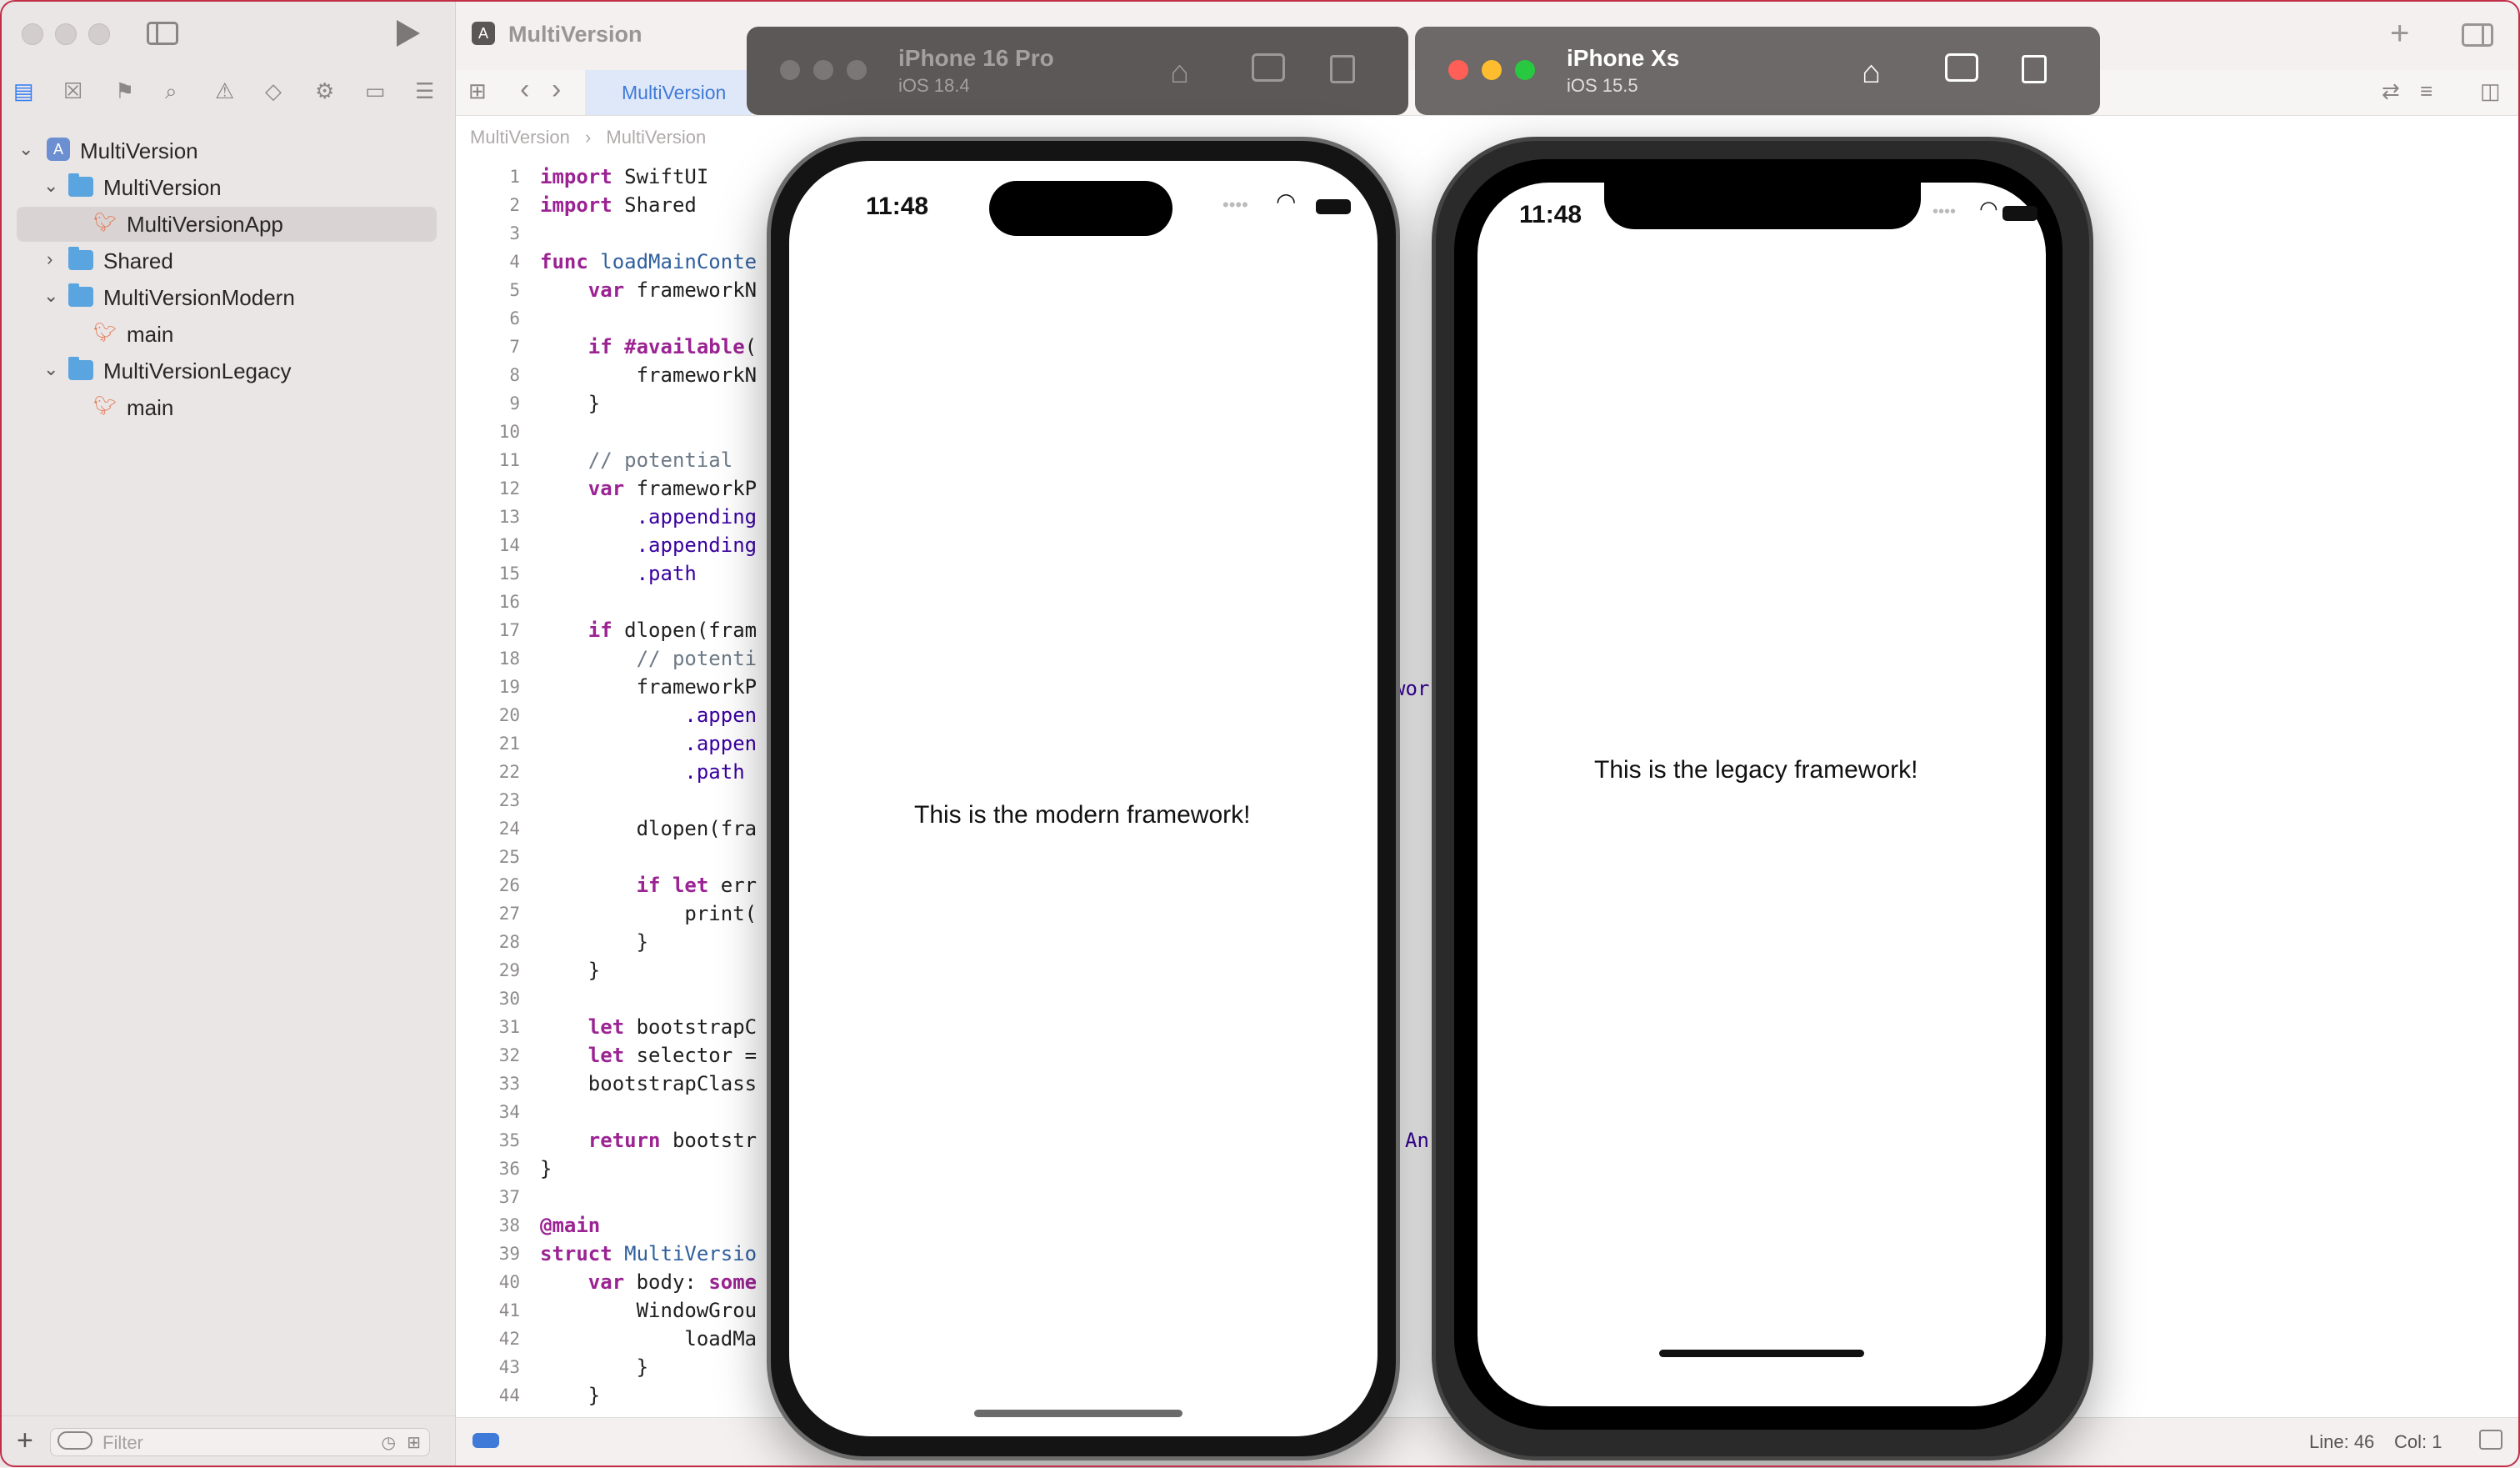 This screenshot has width=2520, height=1468. Describe the element at coordinates (2399, 34) in the screenshot. I see `add-icon: +` at that location.